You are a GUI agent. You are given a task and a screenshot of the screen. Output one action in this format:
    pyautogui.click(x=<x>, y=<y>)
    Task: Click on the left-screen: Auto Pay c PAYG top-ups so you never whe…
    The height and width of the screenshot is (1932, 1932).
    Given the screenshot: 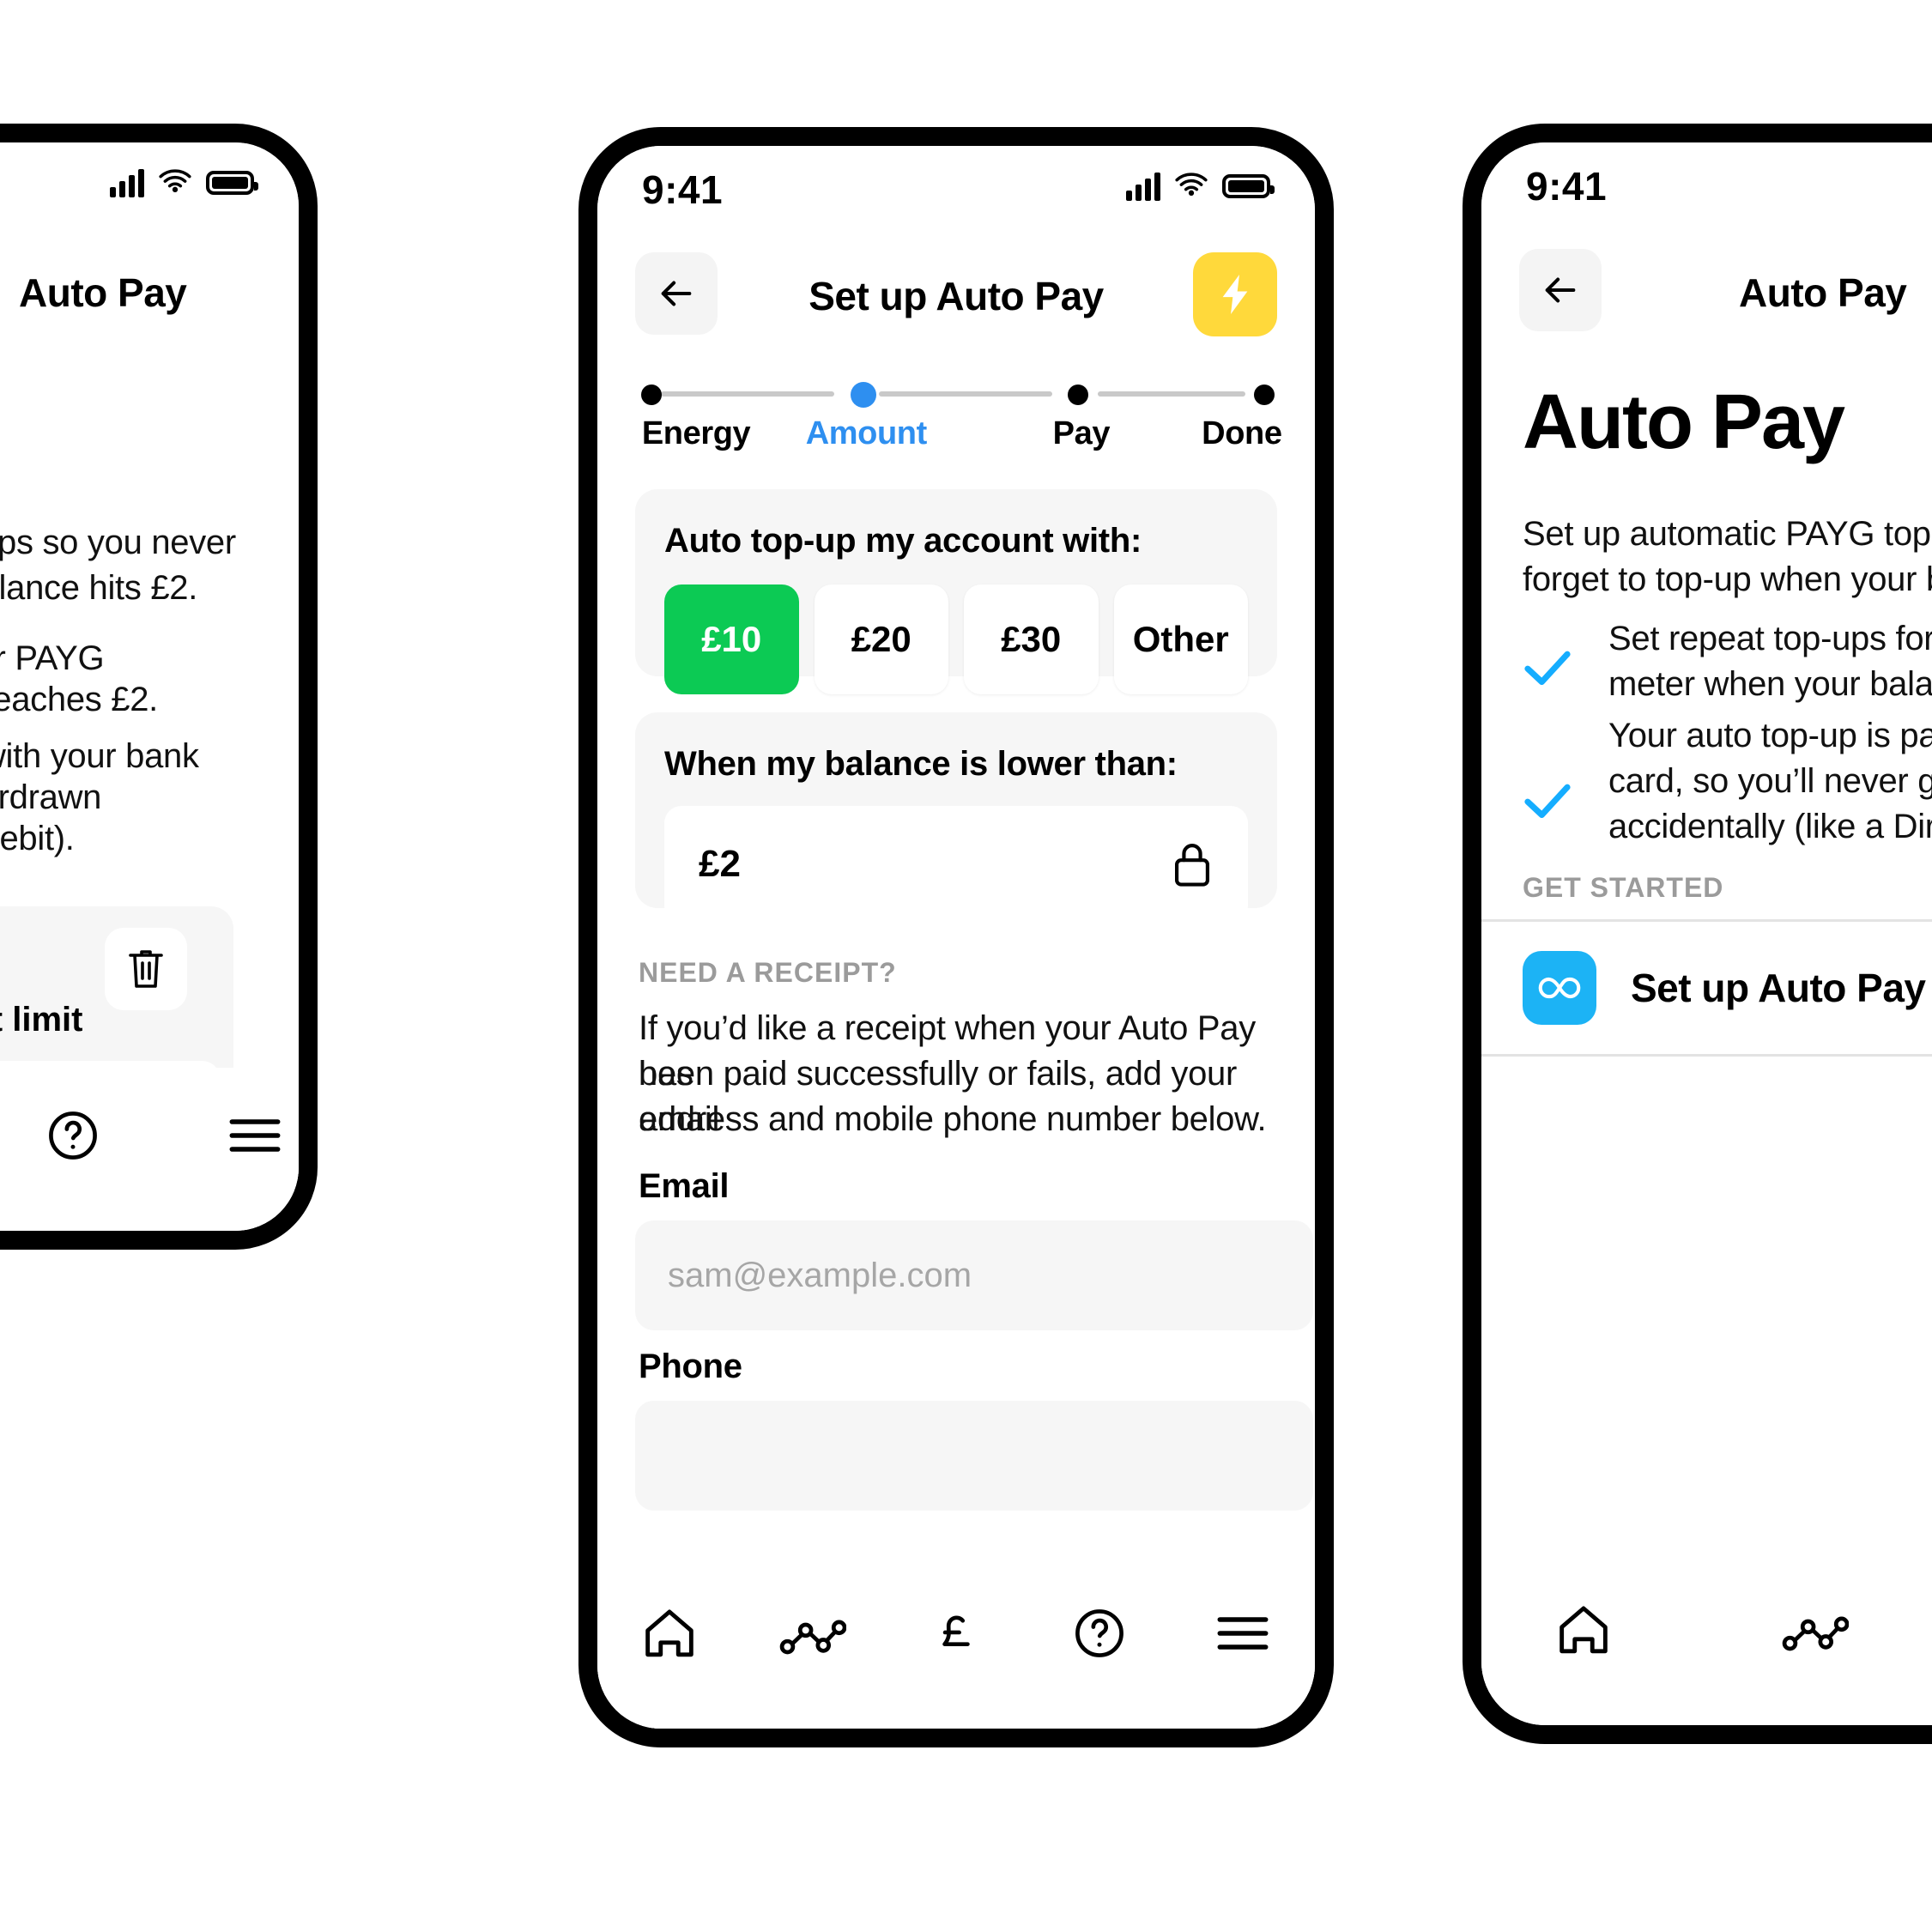 What is the action you would take?
    pyautogui.click(x=150, y=686)
    